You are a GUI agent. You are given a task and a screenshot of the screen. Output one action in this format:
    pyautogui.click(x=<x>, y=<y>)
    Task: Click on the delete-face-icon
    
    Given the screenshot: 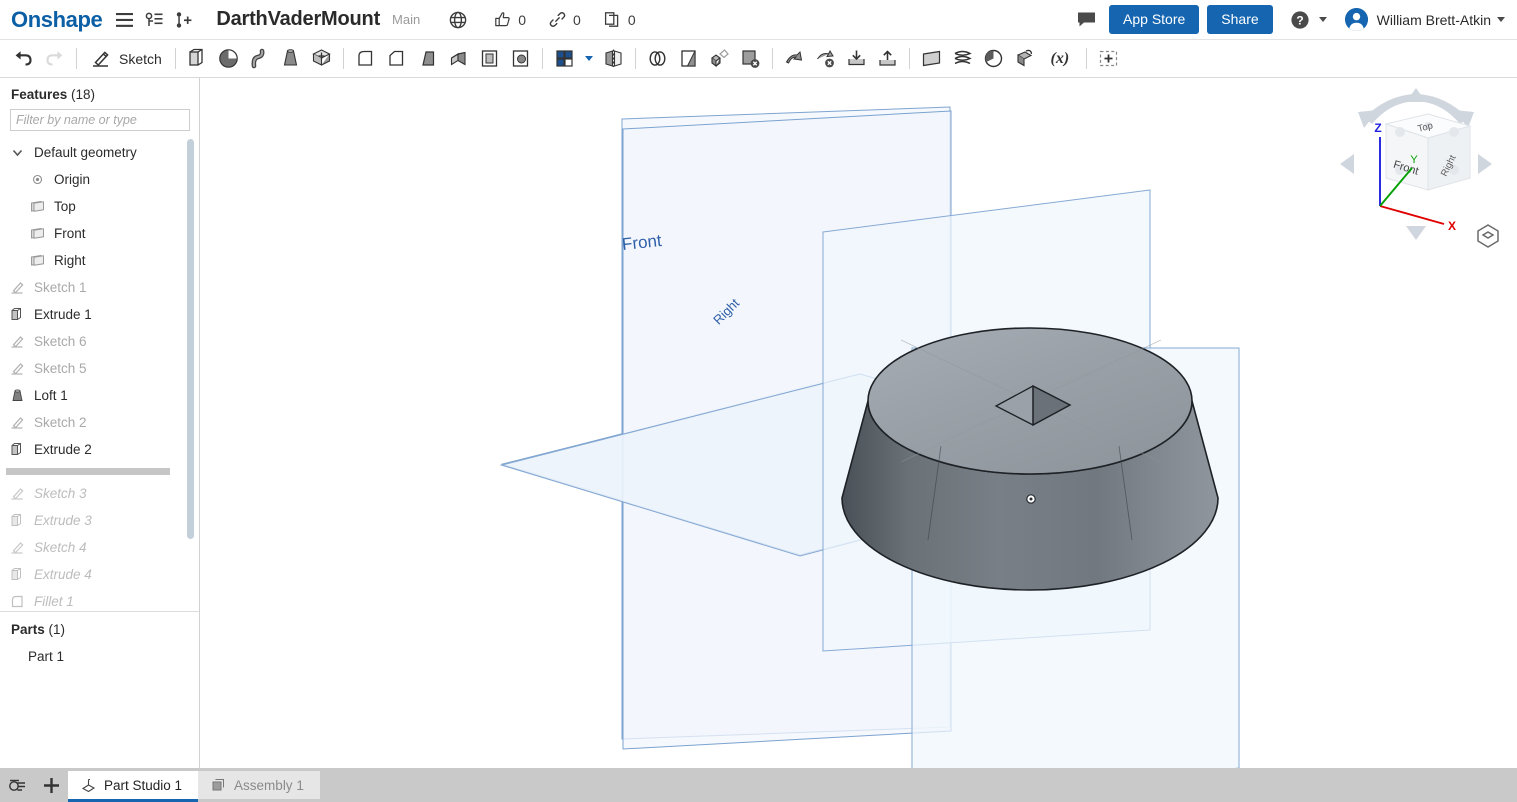 What is the action you would take?
    pyautogui.click(x=750, y=58)
    